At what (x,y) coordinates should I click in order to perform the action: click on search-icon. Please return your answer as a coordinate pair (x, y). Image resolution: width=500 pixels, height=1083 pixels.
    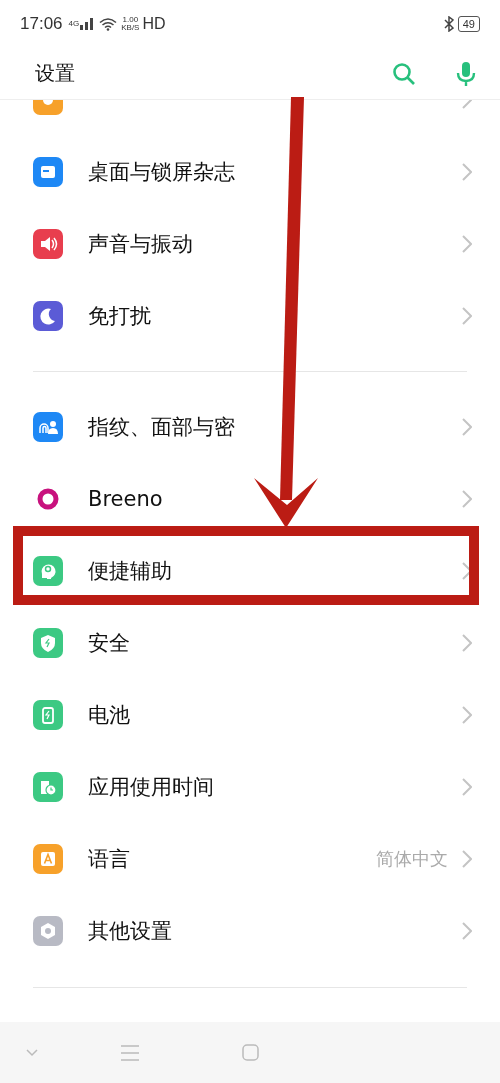
    Looking at the image, I should click on (404, 73).